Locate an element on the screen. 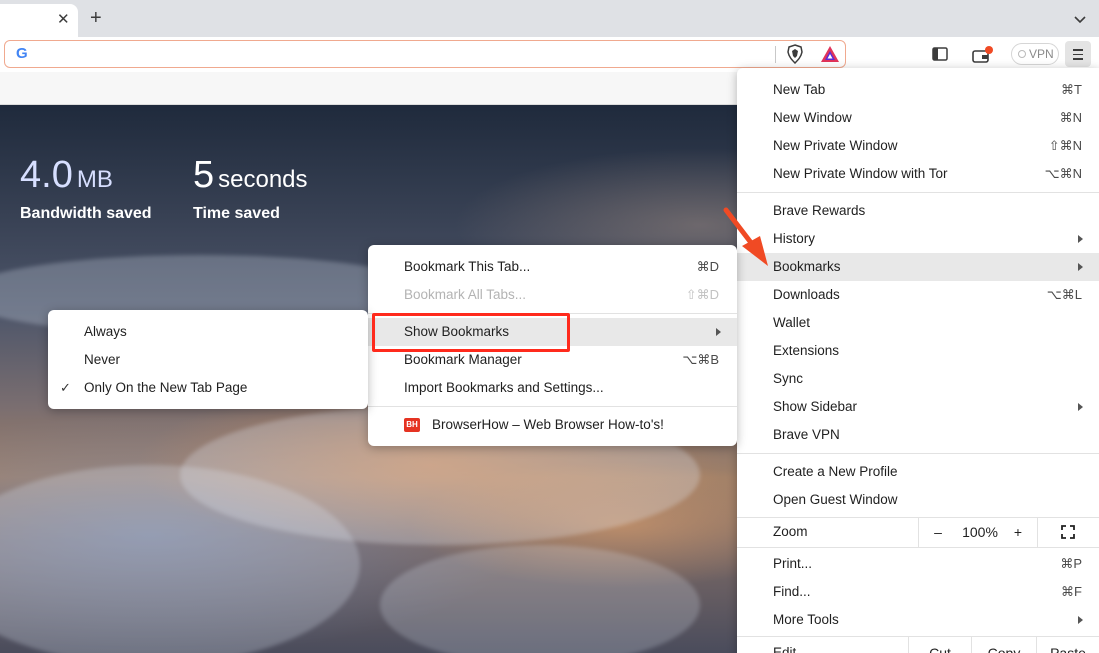 This screenshot has height=653, width=1099. vpn-button: VPN is located at coordinates (1035, 54).